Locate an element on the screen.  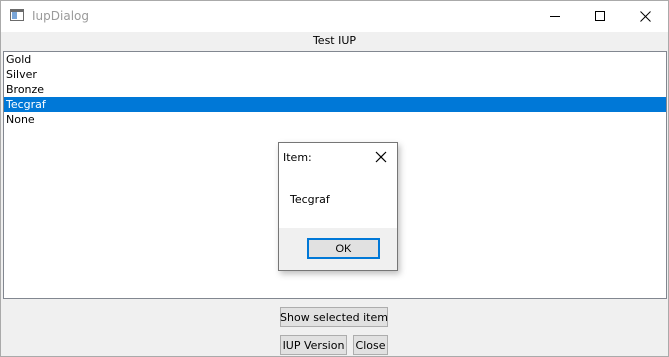
list-item: Silver is located at coordinates (335, 74).